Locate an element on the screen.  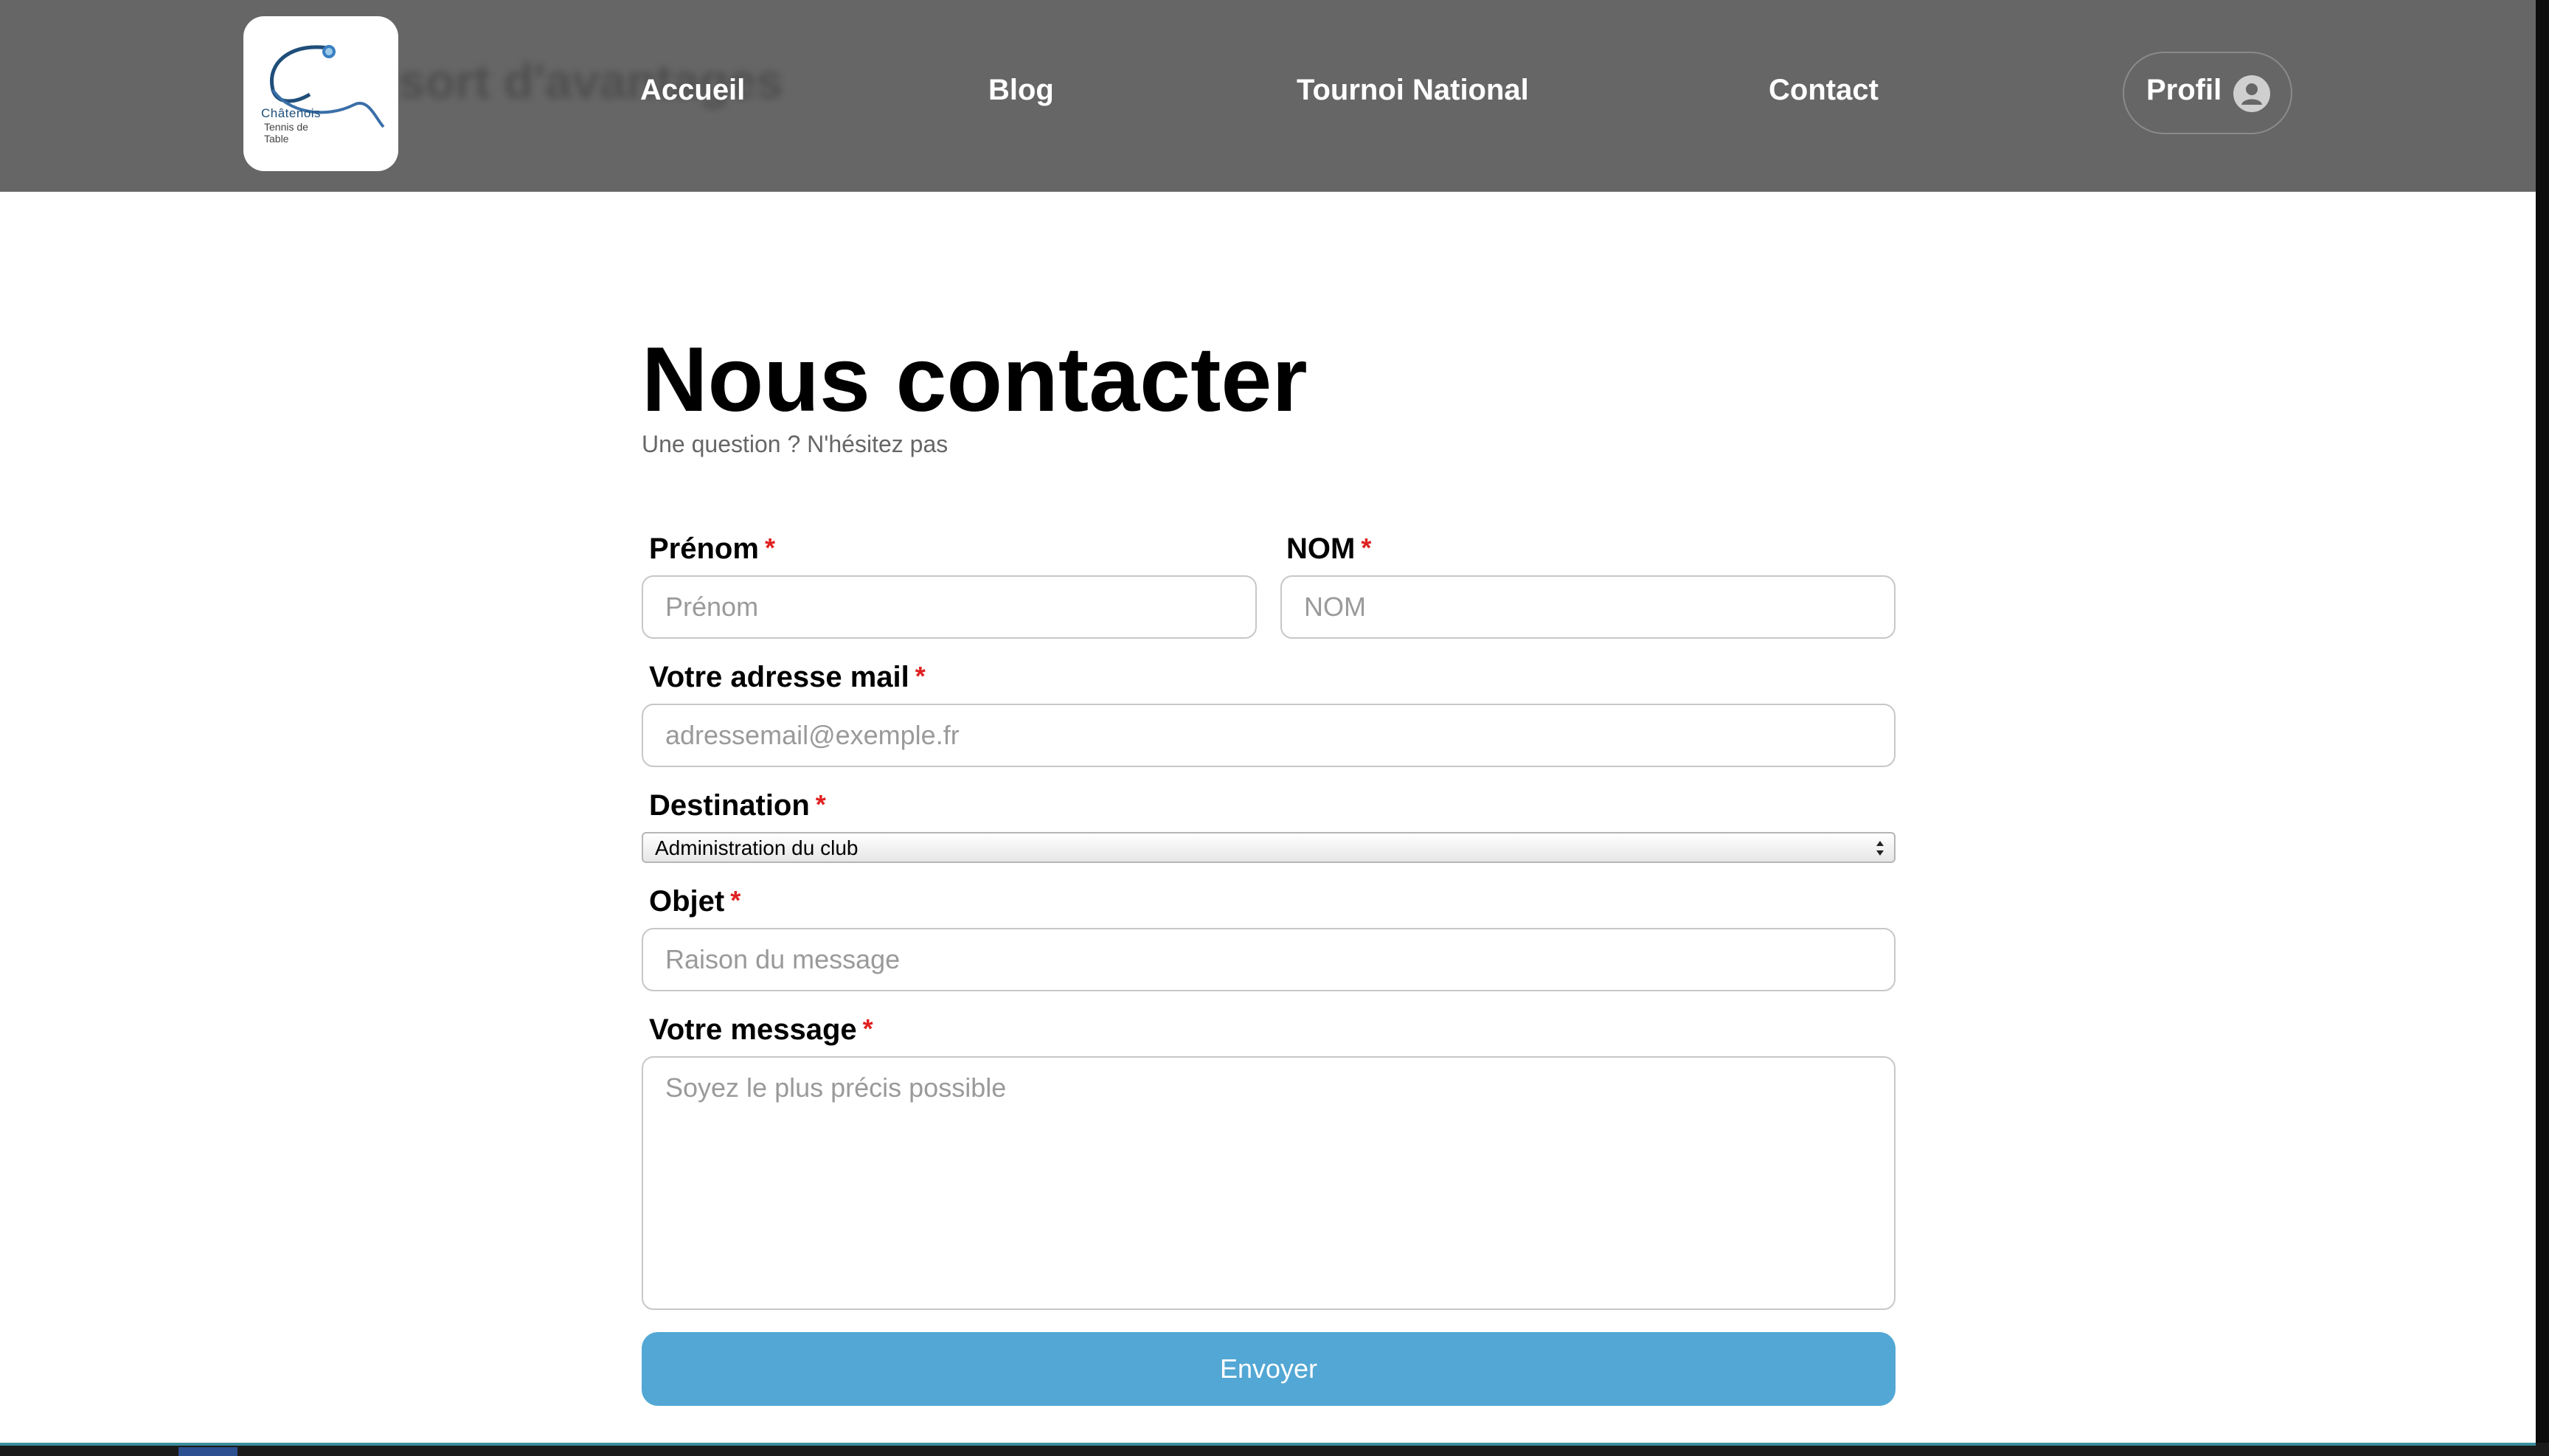
prenom-label-text: Prénom is located at coordinates (704, 549).